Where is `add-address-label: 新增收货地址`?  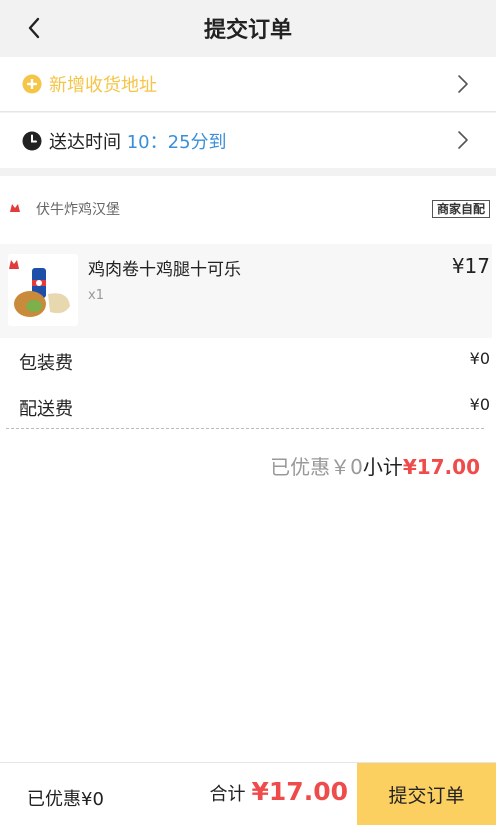
add-address-label: 新增收货地址 is located at coordinates (103, 85).